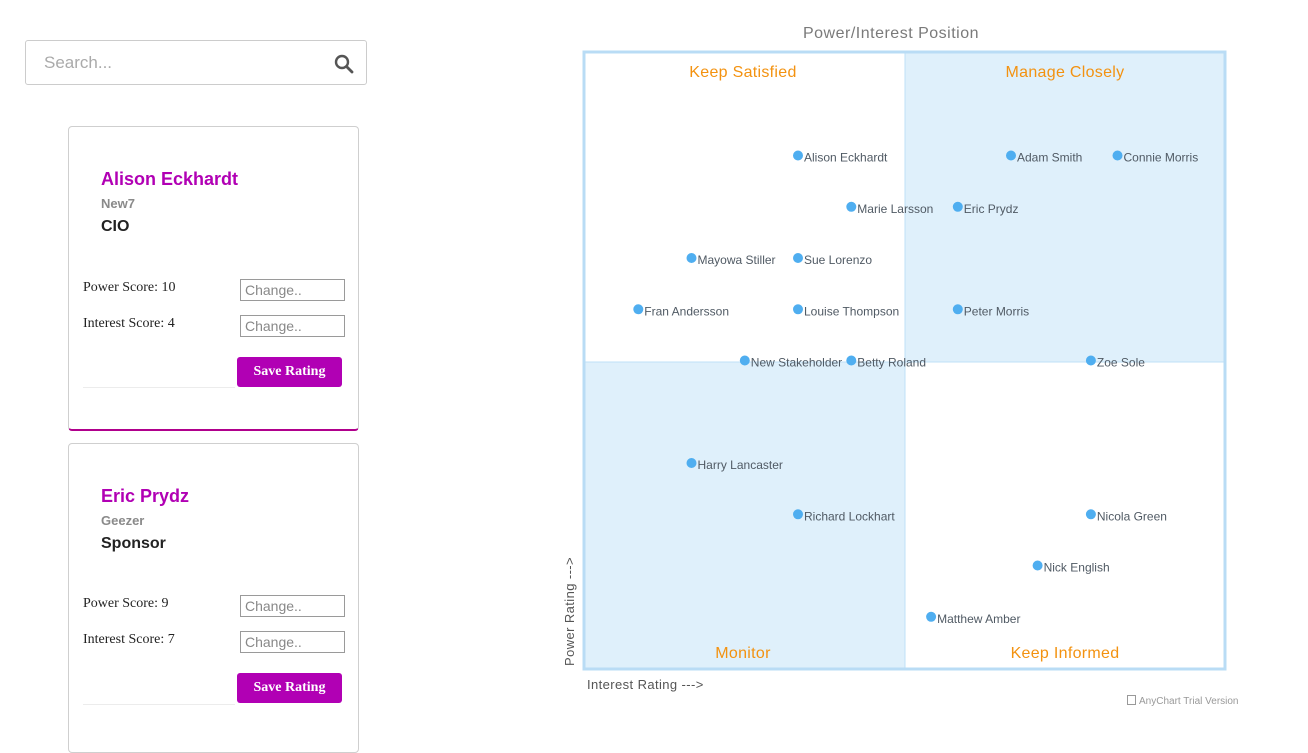 This screenshot has height=753, width=1308. Describe the element at coordinates (891, 33) in the screenshot. I see `chart-title: Power/Interest Position` at that location.